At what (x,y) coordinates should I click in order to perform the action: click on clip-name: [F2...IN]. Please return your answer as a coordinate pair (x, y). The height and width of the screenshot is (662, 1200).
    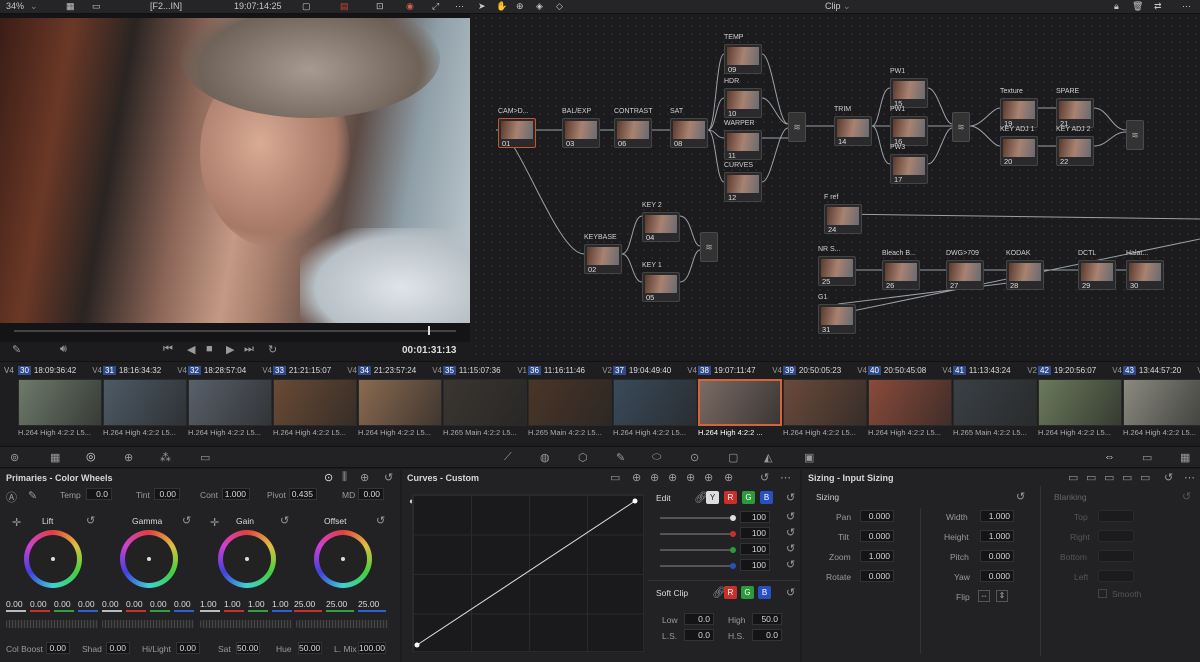
    Looking at the image, I should click on (166, 6).